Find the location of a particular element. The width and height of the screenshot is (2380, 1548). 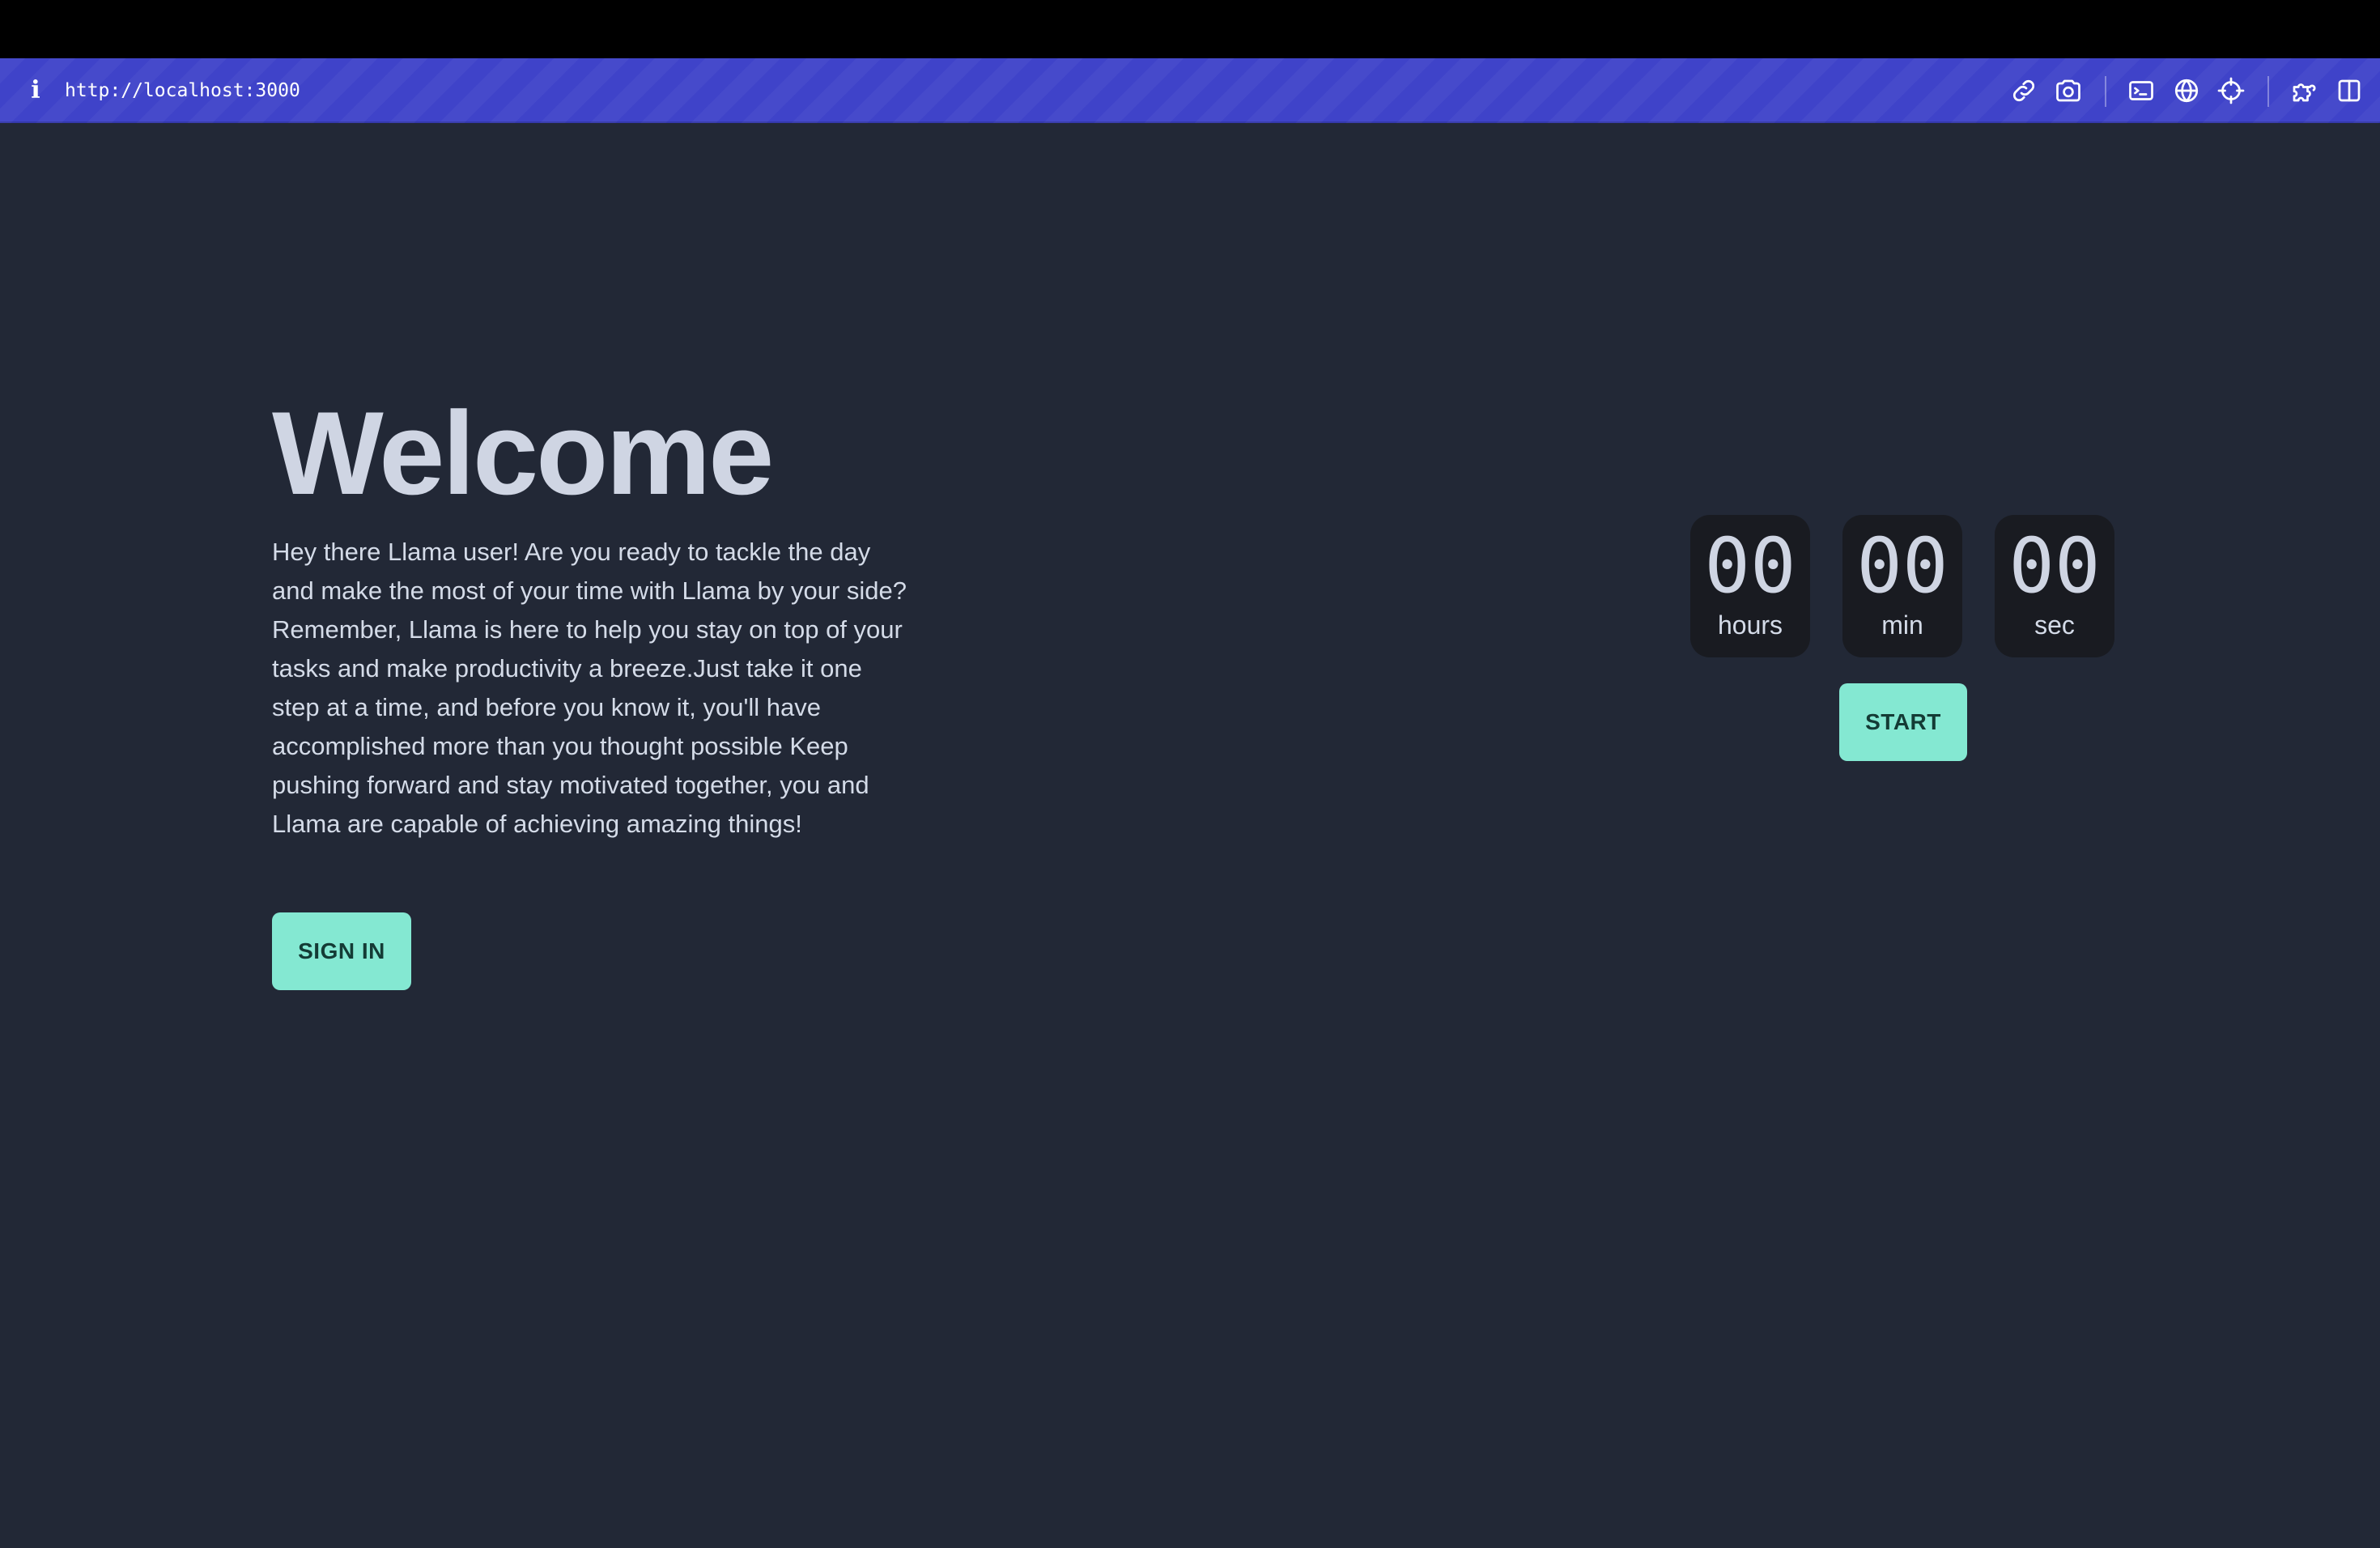

timer-minutes-label: min is located at coordinates (1902, 625).